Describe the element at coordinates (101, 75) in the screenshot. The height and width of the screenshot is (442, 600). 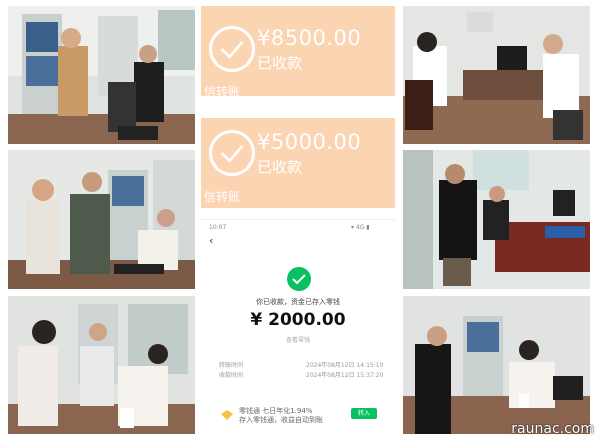
I see `photo-office-left-top` at that location.